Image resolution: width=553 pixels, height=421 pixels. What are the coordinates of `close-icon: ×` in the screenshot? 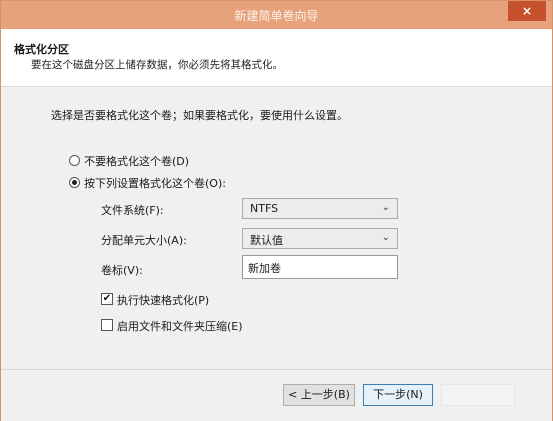 It's located at (527, 11).